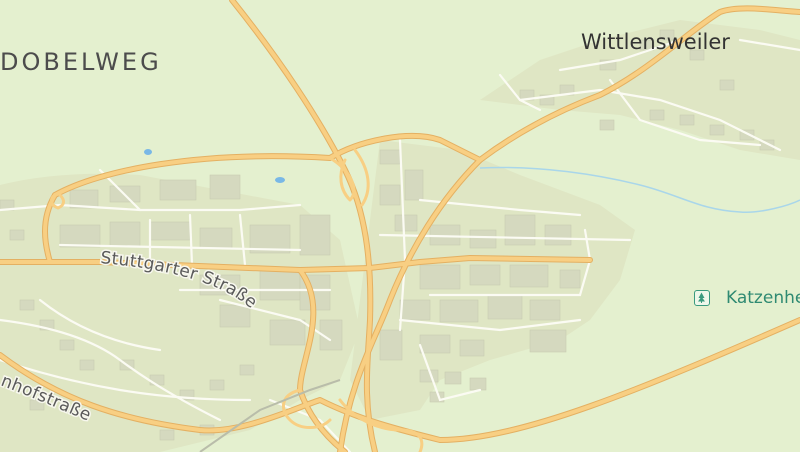 This screenshot has height=452, width=800. What do you see at coordinates (763, 298) in the screenshot?
I see `poi-label: Katzenhe` at bounding box center [763, 298].